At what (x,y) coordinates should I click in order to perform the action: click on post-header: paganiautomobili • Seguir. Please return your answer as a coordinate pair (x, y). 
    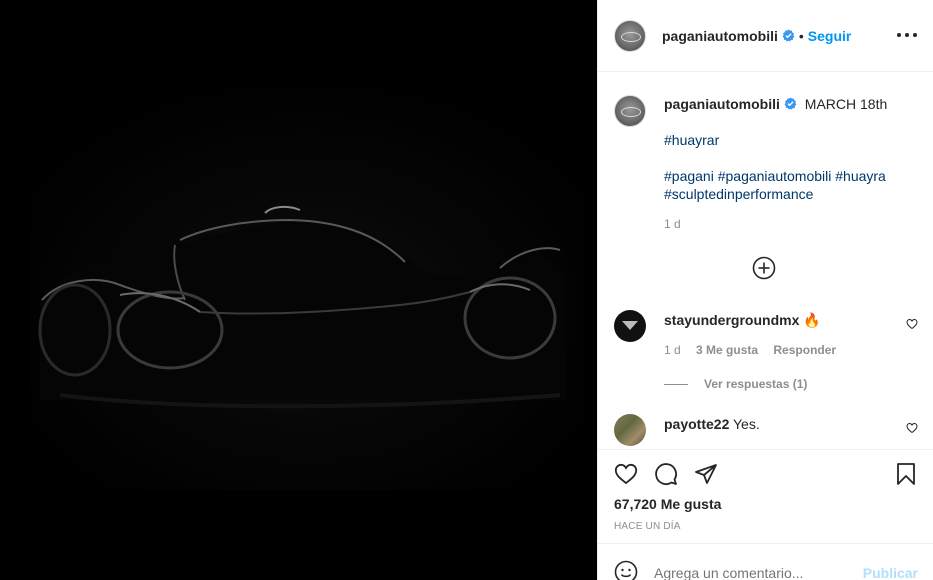
    Looking at the image, I should click on (765, 36).